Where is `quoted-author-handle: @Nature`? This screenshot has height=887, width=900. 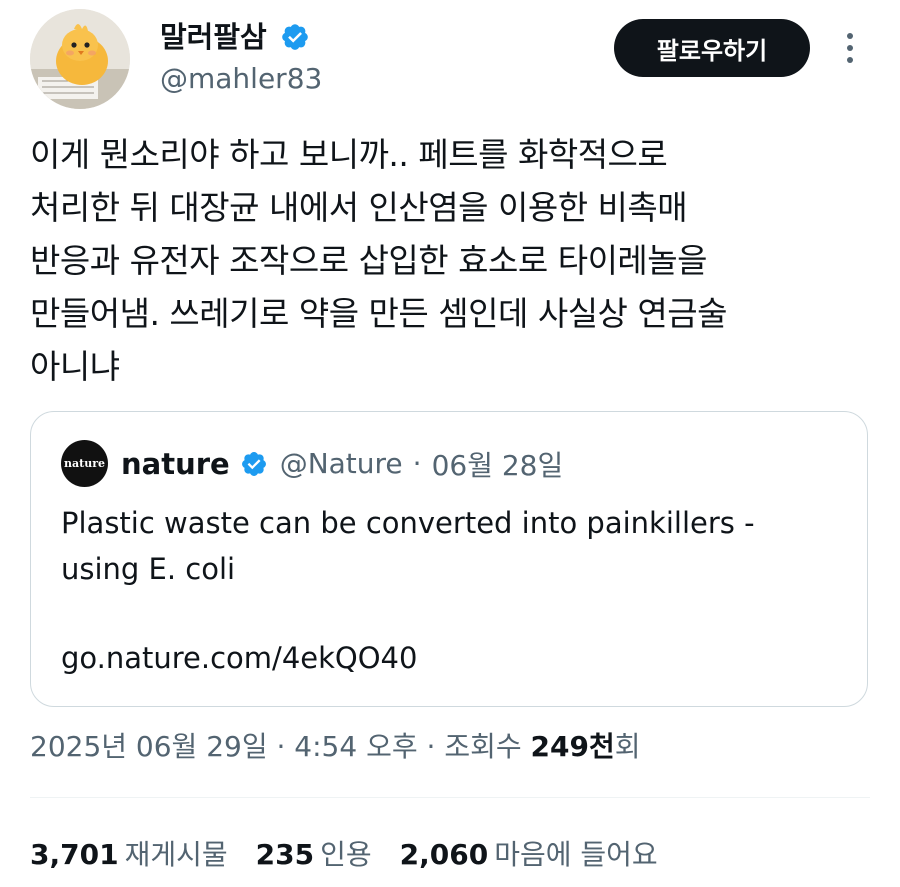
quoted-author-handle: @Nature is located at coordinates (341, 463).